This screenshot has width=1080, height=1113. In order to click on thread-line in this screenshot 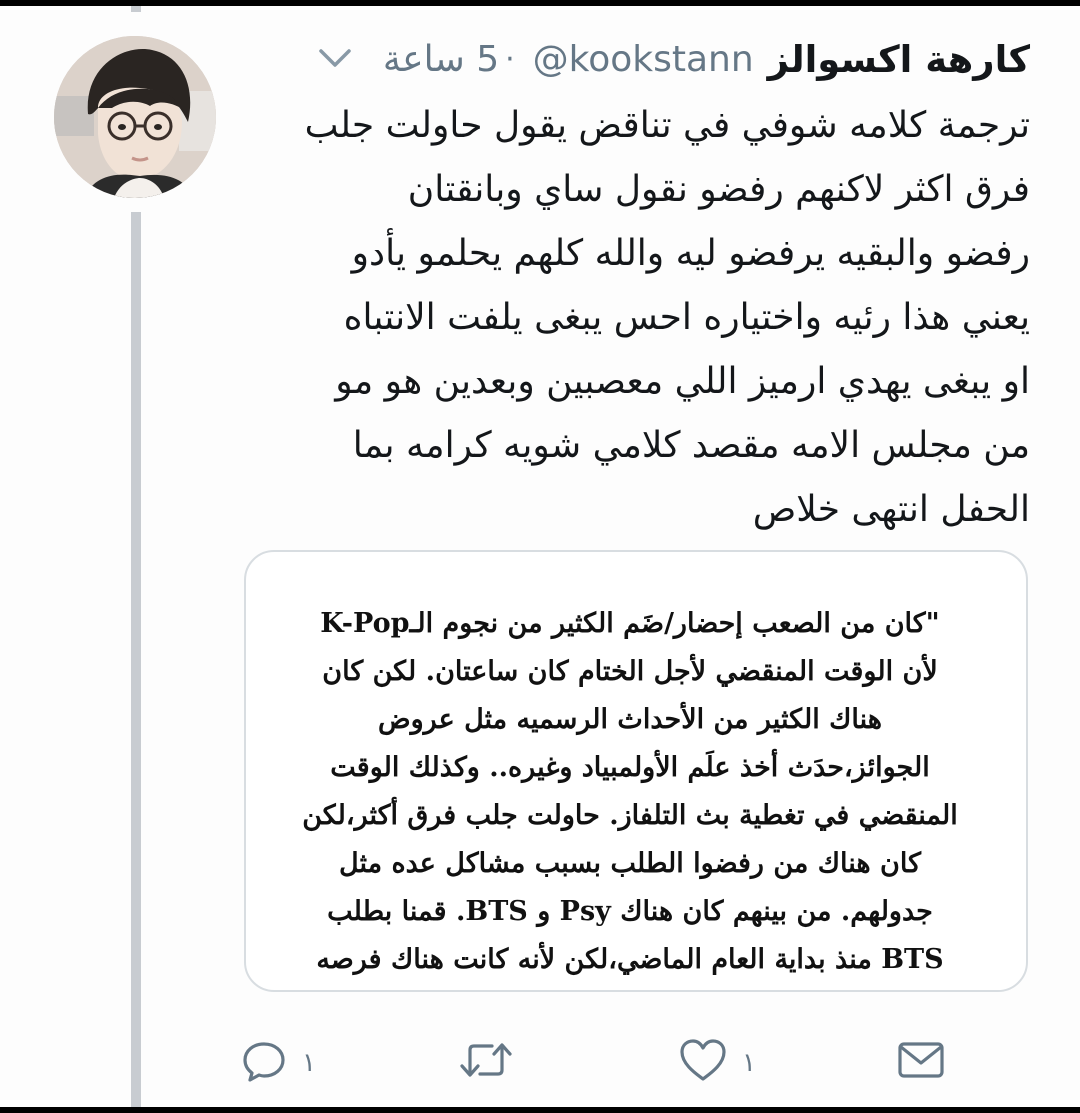, I will do `click(136, 659)`.